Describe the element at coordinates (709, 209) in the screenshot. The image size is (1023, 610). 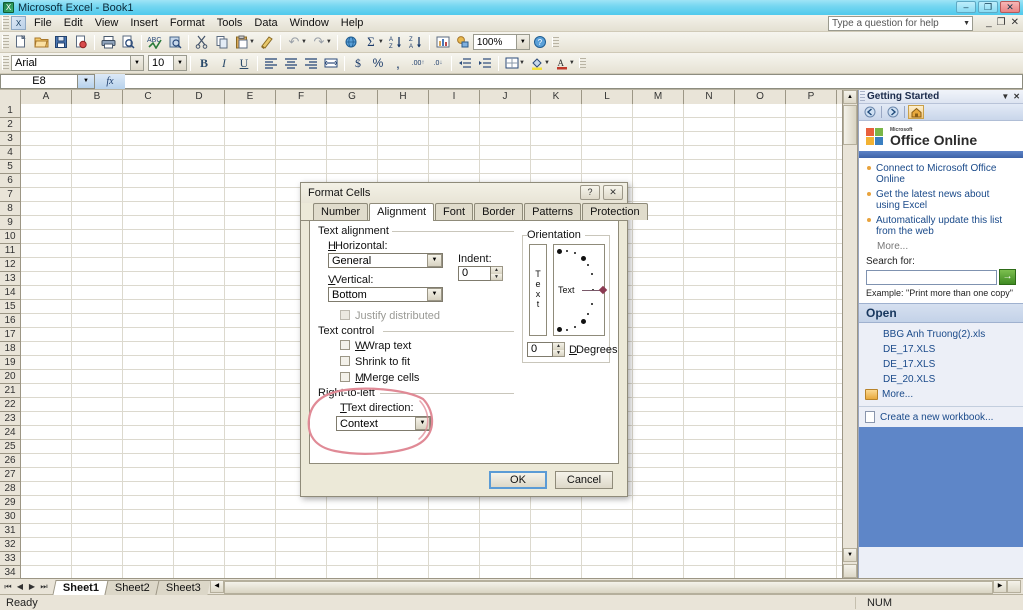
I see `cell-N8` at that location.